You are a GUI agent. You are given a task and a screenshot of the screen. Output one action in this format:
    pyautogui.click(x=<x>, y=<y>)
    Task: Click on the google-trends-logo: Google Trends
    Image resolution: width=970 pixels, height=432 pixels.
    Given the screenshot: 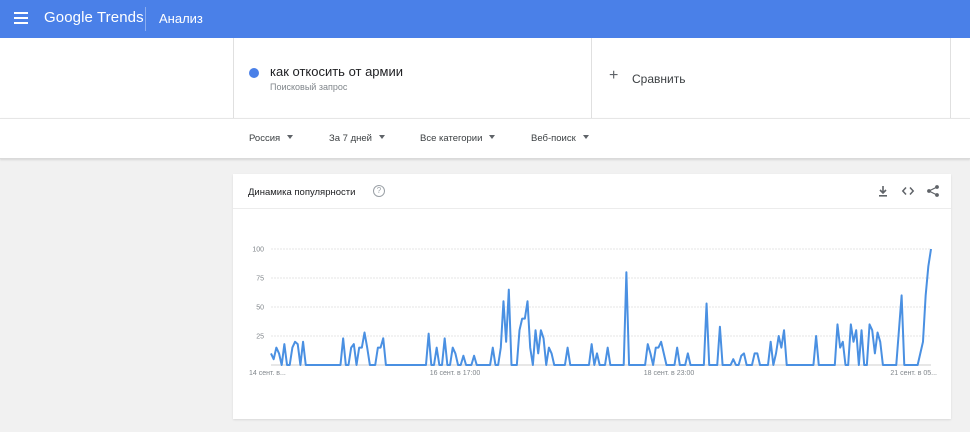 What is the action you would take?
    pyautogui.click(x=94, y=17)
    